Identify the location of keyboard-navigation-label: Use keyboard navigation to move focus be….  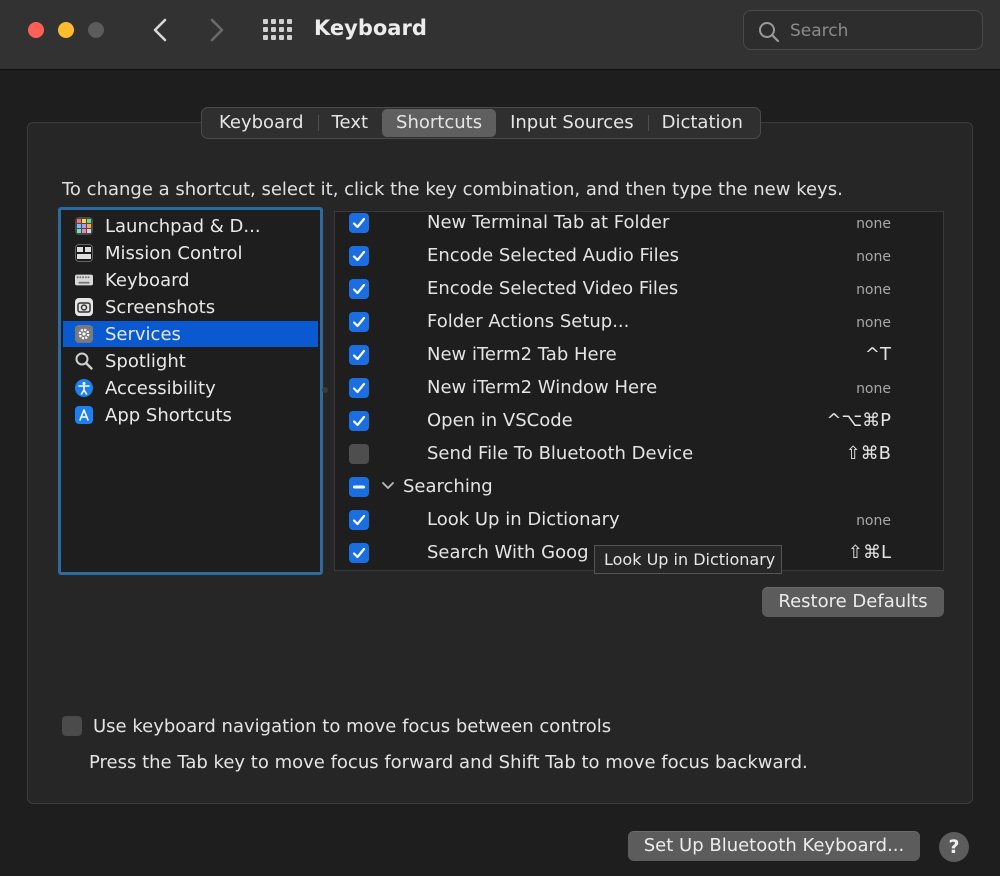
(352, 726).